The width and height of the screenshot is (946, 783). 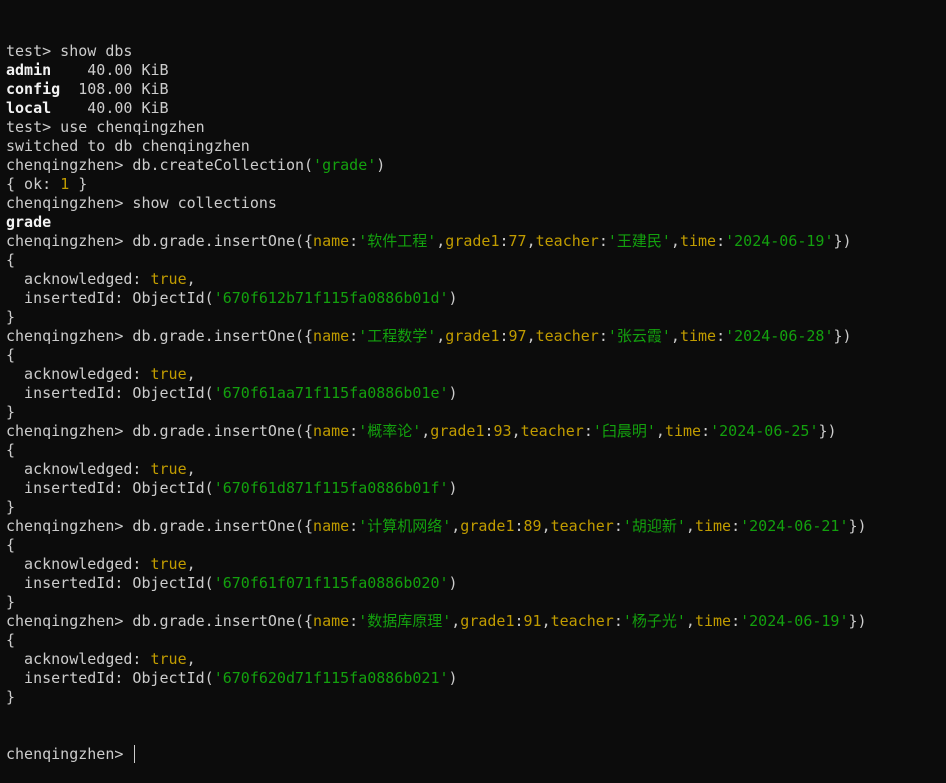 What do you see at coordinates (65, 184) in the screenshot?
I see `output-segment: 1` at bounding box center [65, 184].